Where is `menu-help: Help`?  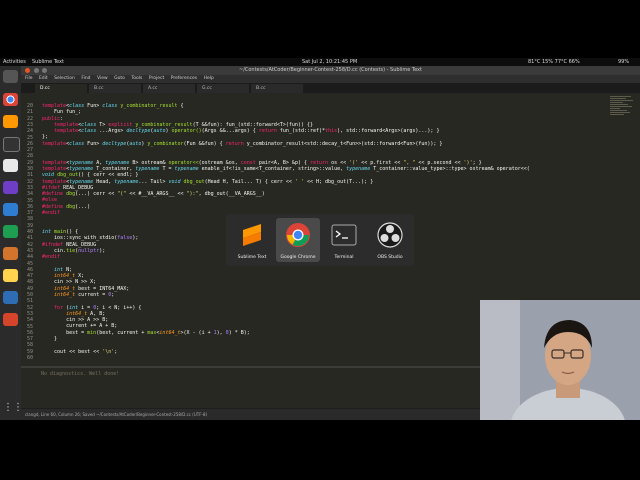
menu-help: Help is located at coordinates (209, 78).